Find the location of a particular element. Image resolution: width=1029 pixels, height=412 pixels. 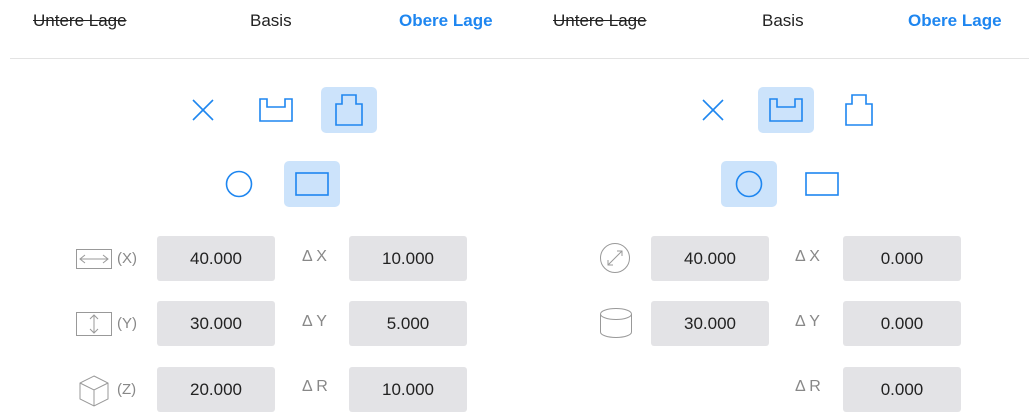

dr-field: 10.000 is located at coordinates (408, 389).